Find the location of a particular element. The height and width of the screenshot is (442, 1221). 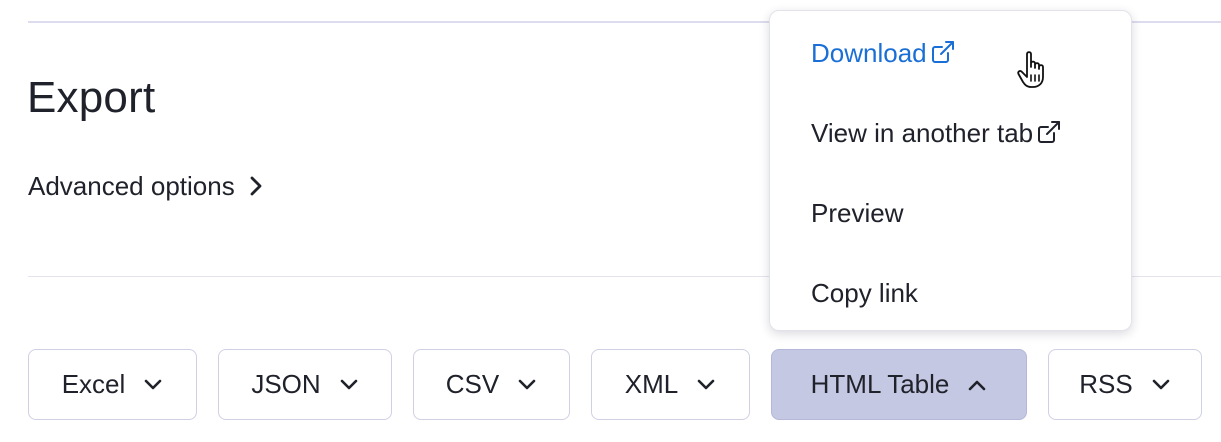

menu-item-view-in-another-tab: View in another tab is located at coordinates (937, 133).